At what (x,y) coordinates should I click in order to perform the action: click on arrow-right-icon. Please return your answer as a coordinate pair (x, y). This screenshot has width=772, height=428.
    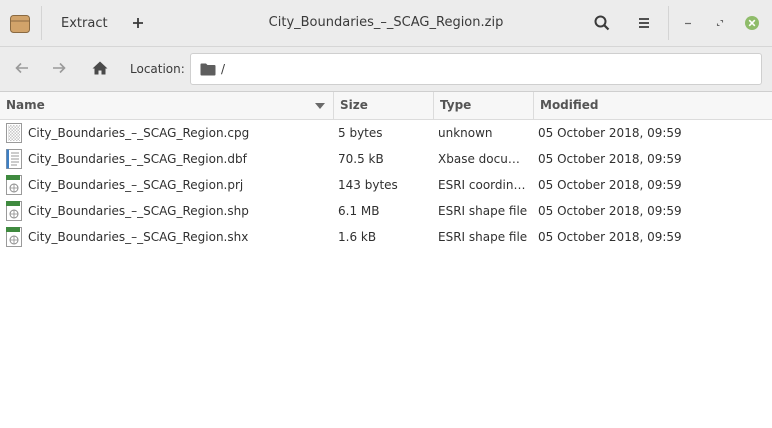
    Looking at the image, I should click on (59, 69).